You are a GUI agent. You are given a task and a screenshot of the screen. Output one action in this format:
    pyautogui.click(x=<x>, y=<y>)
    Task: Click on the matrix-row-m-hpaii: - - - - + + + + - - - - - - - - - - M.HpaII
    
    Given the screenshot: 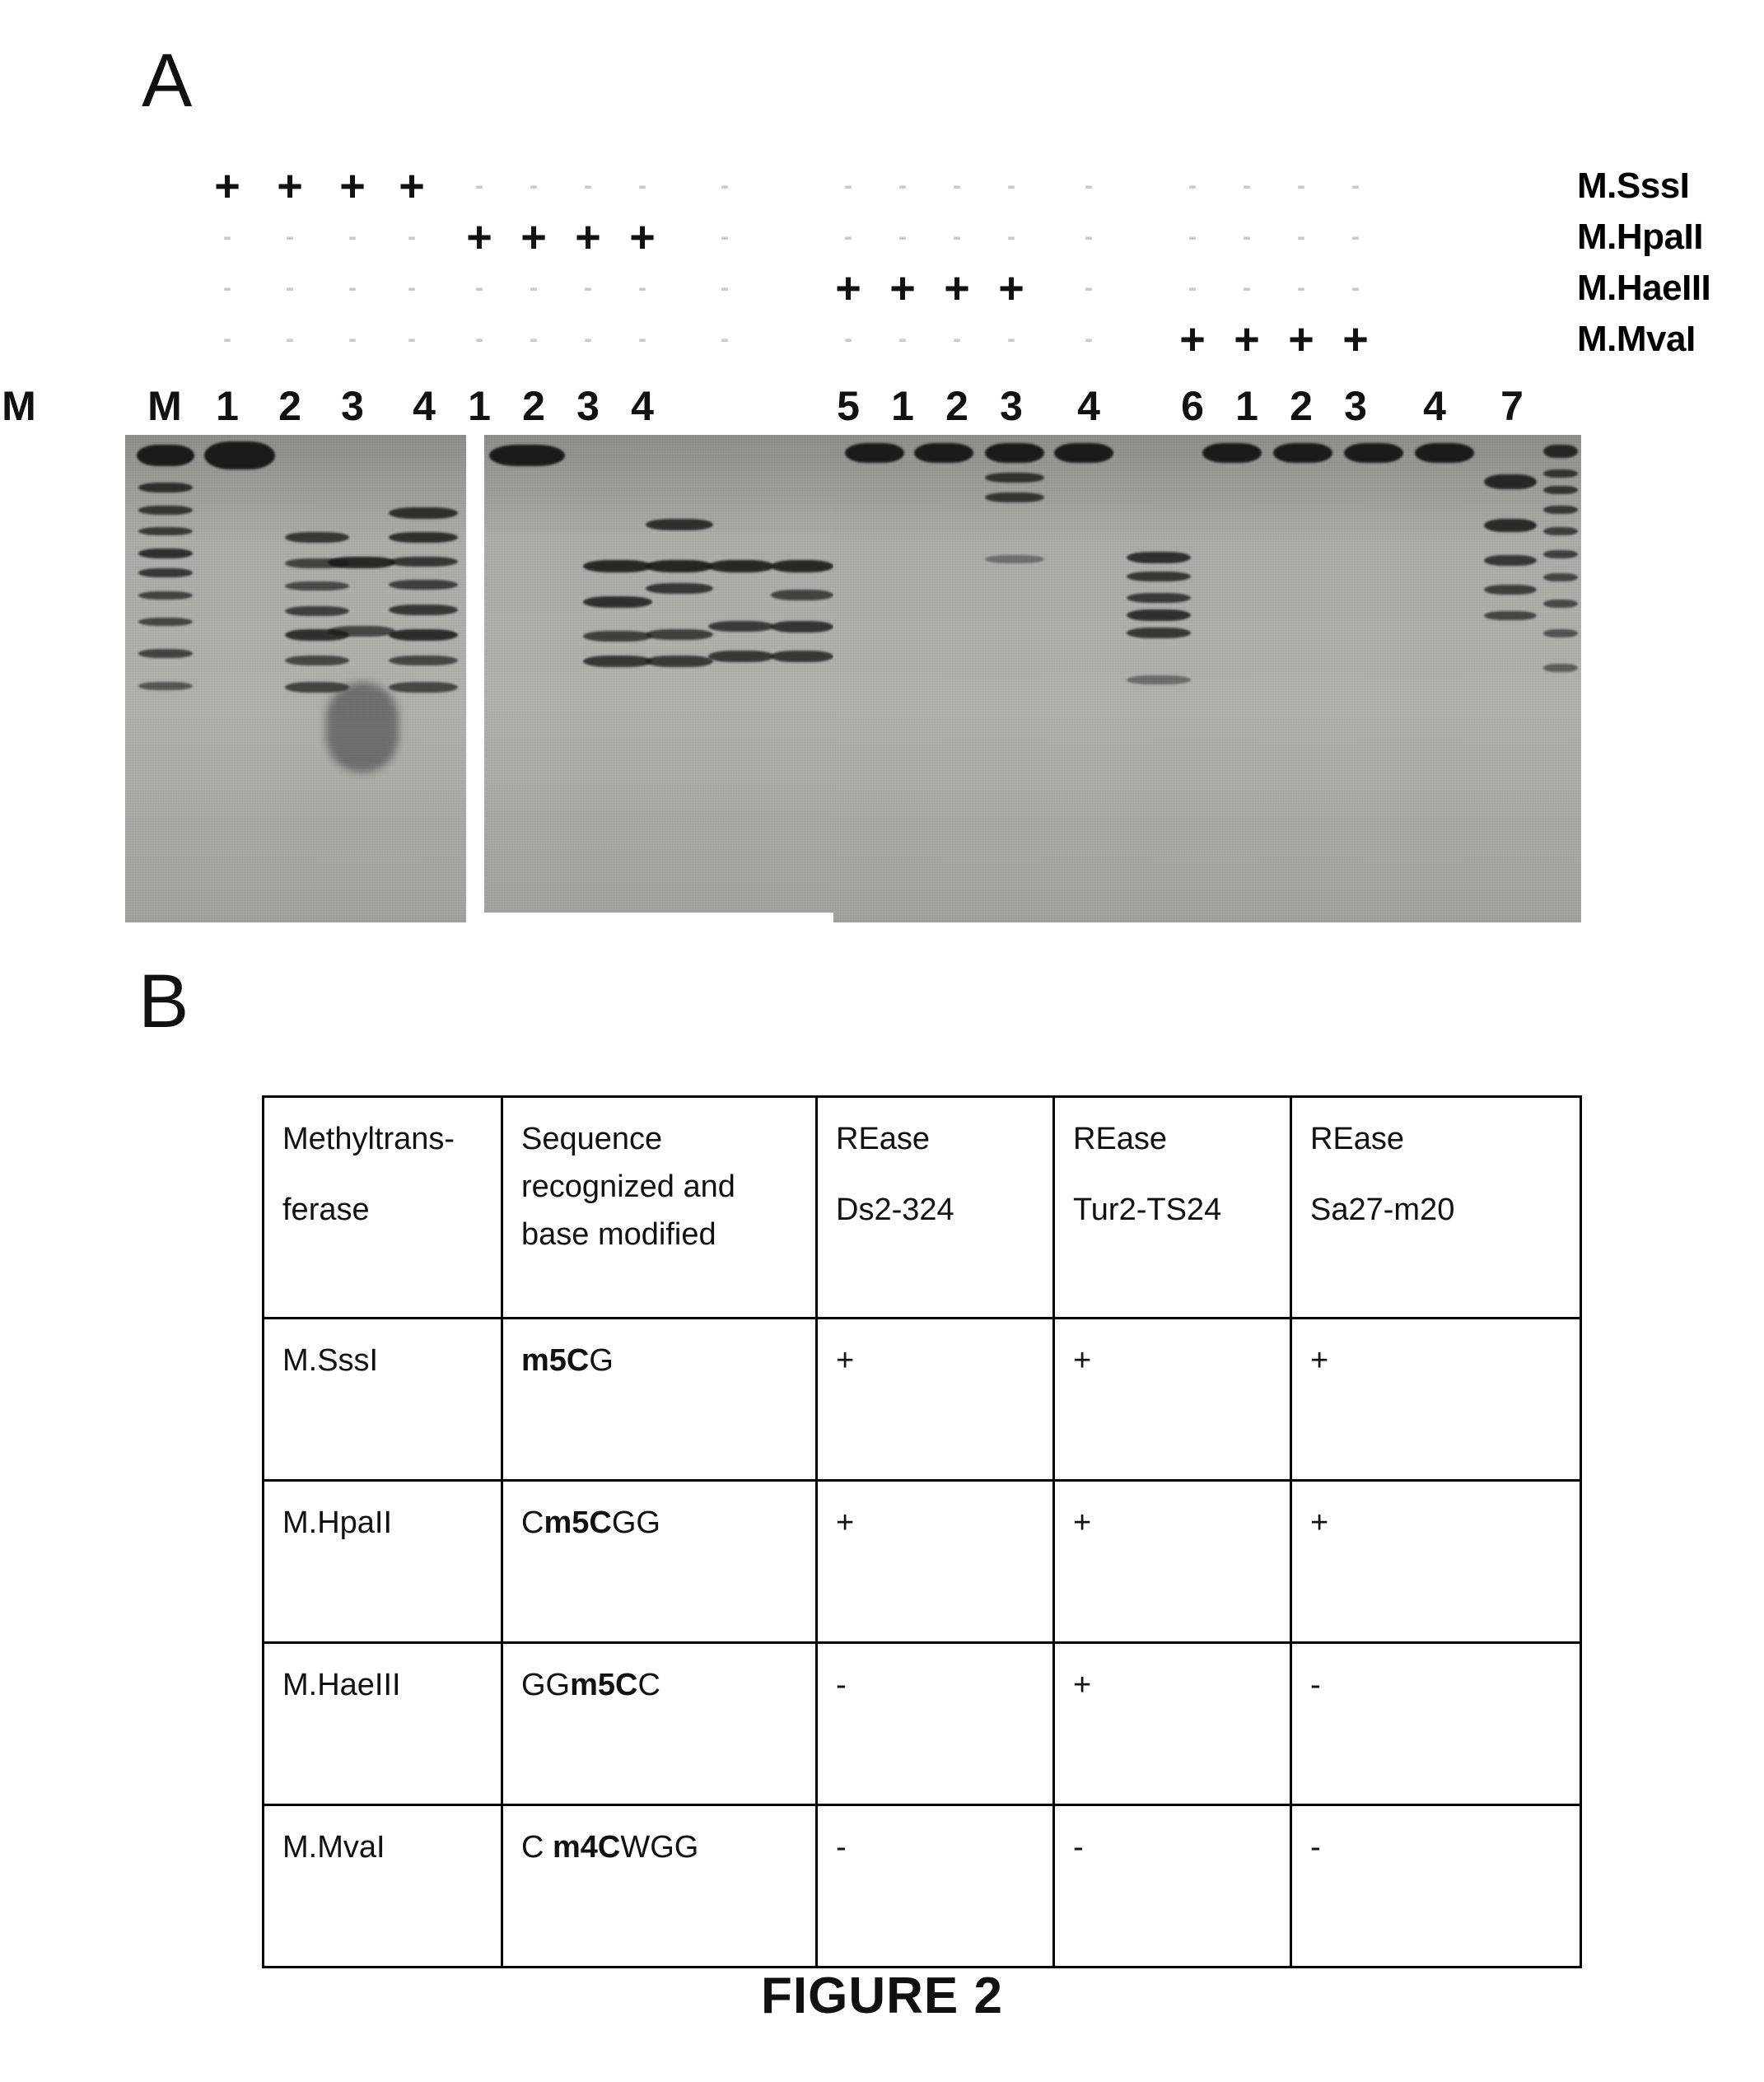 What is the action you would take?
    pyautogui.click(x=882, y=239)
    